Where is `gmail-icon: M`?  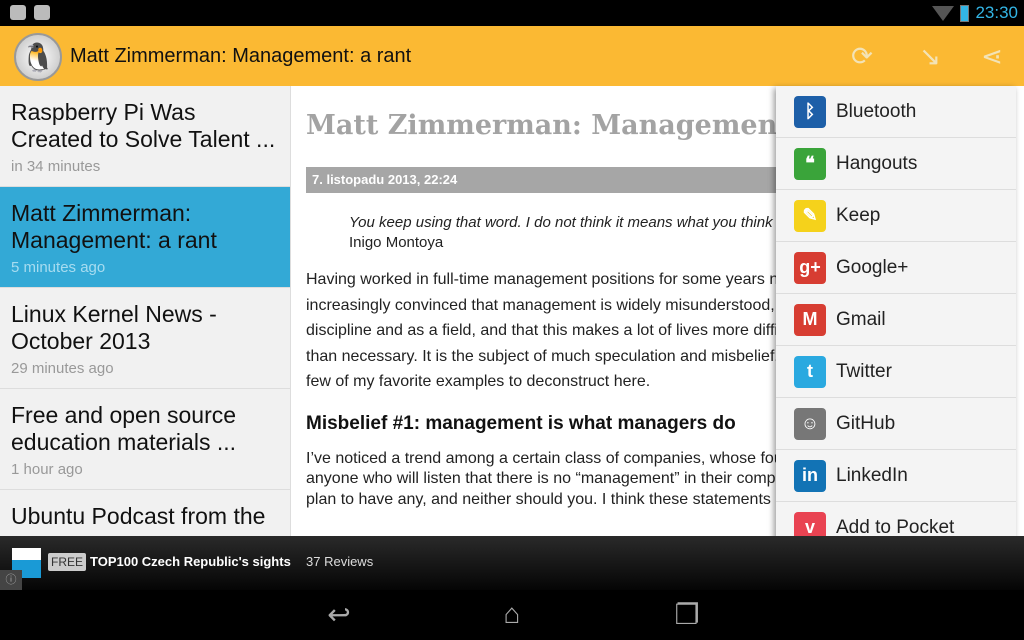
gmail-icon: M is located at coordinates (810, 319).